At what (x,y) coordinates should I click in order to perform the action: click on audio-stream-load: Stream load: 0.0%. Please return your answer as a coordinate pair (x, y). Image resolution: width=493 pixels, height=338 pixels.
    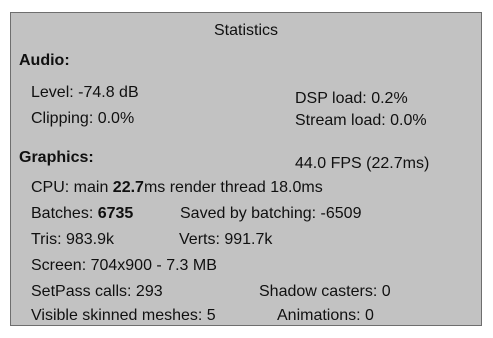
    Looking at the image, I should click on (361, 120).